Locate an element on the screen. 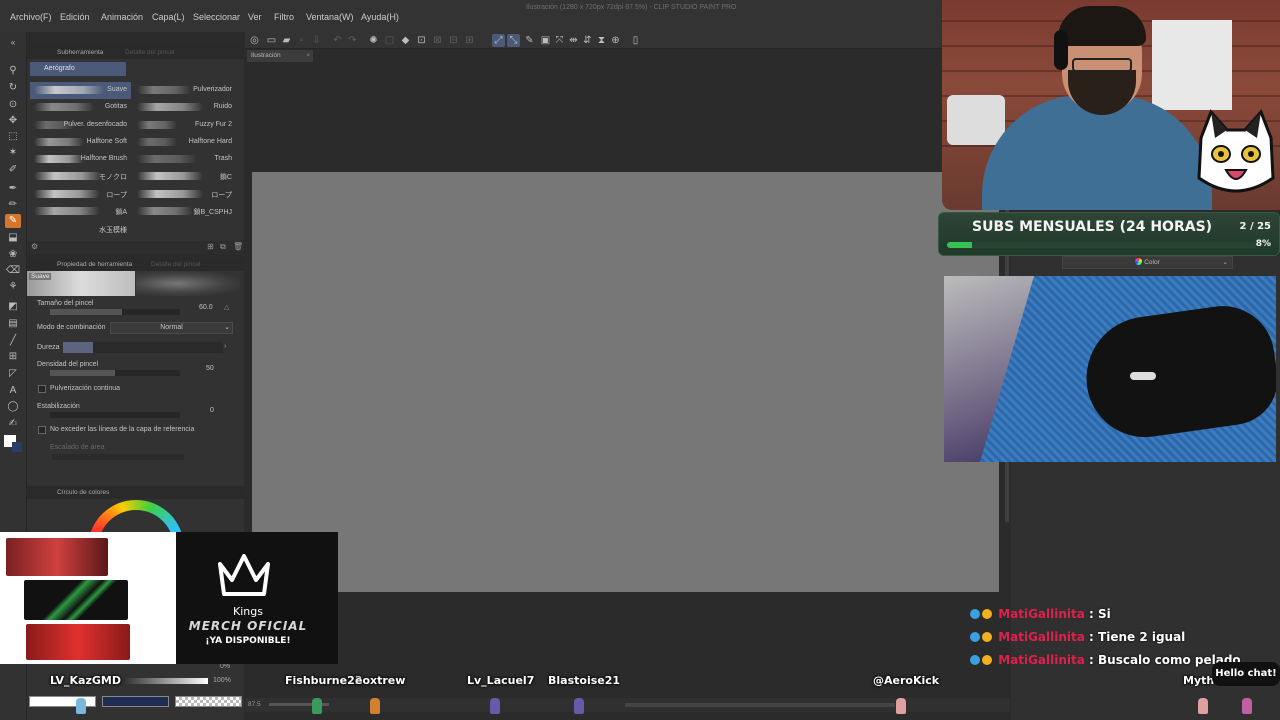 The height and width of the screenshot is (720, 1280). stabilization-slider is located at coordinates (115, 415).